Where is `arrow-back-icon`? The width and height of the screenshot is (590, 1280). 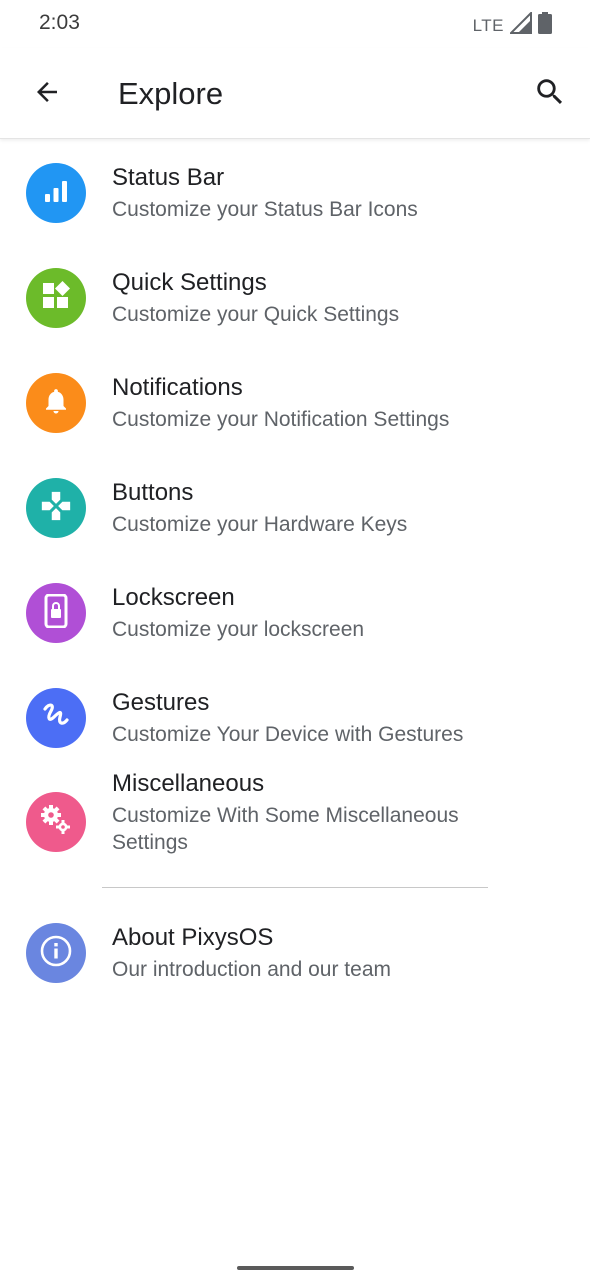
arrow-back-icon is located at coordinates (47, 94).